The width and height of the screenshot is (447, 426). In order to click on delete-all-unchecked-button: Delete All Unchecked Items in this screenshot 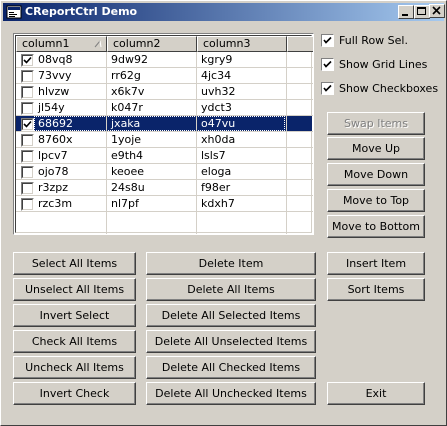, I will do `click(231, 393)`.